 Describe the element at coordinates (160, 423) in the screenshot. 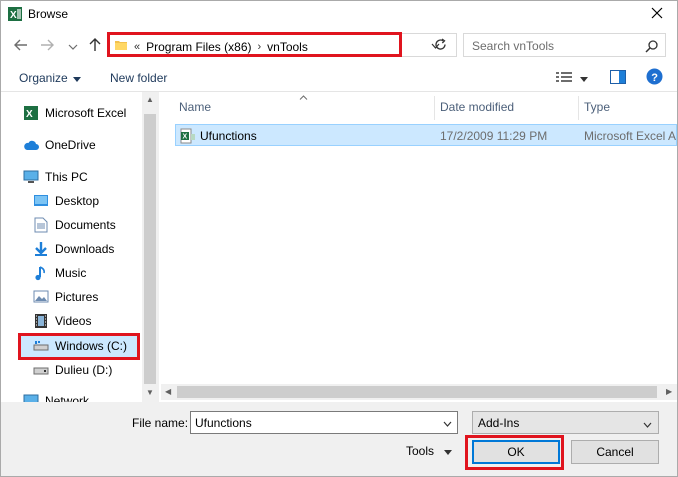

I see `file-name-label: File name:` at that location.